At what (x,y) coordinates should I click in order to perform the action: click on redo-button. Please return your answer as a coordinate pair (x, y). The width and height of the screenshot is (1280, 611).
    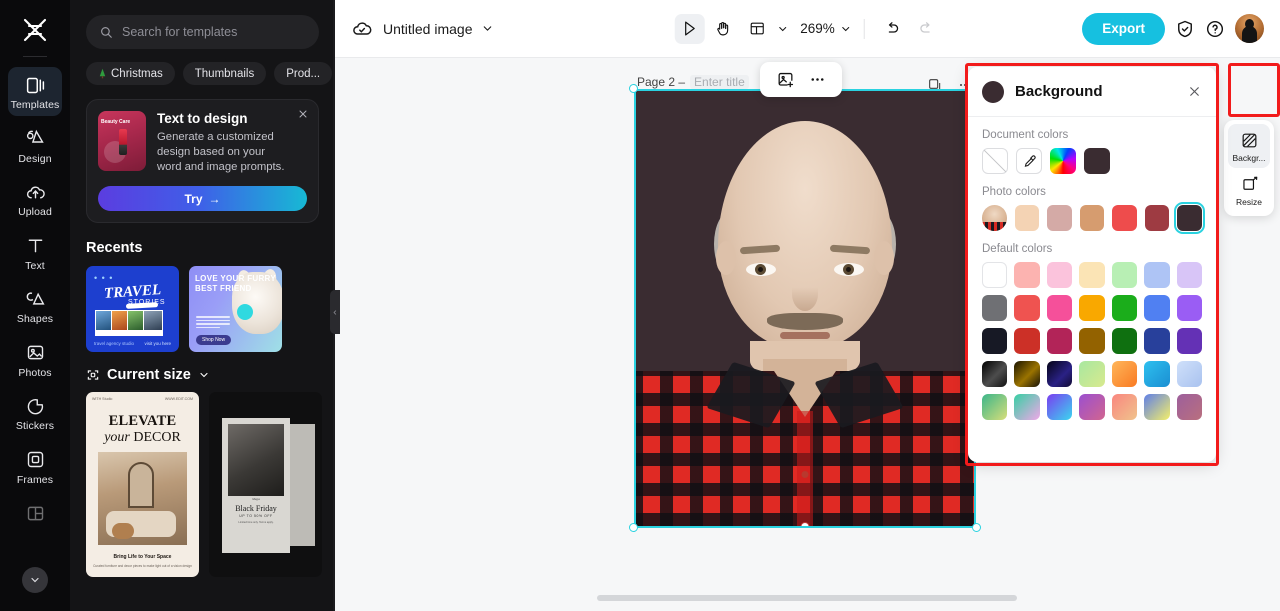
    Looking at the image, I should click on (926, 29).